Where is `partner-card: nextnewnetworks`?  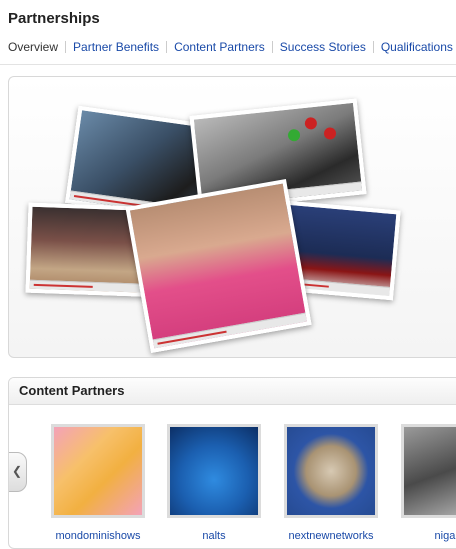
partner-card: nextnewnetworks is located at coordinates (331, 483).